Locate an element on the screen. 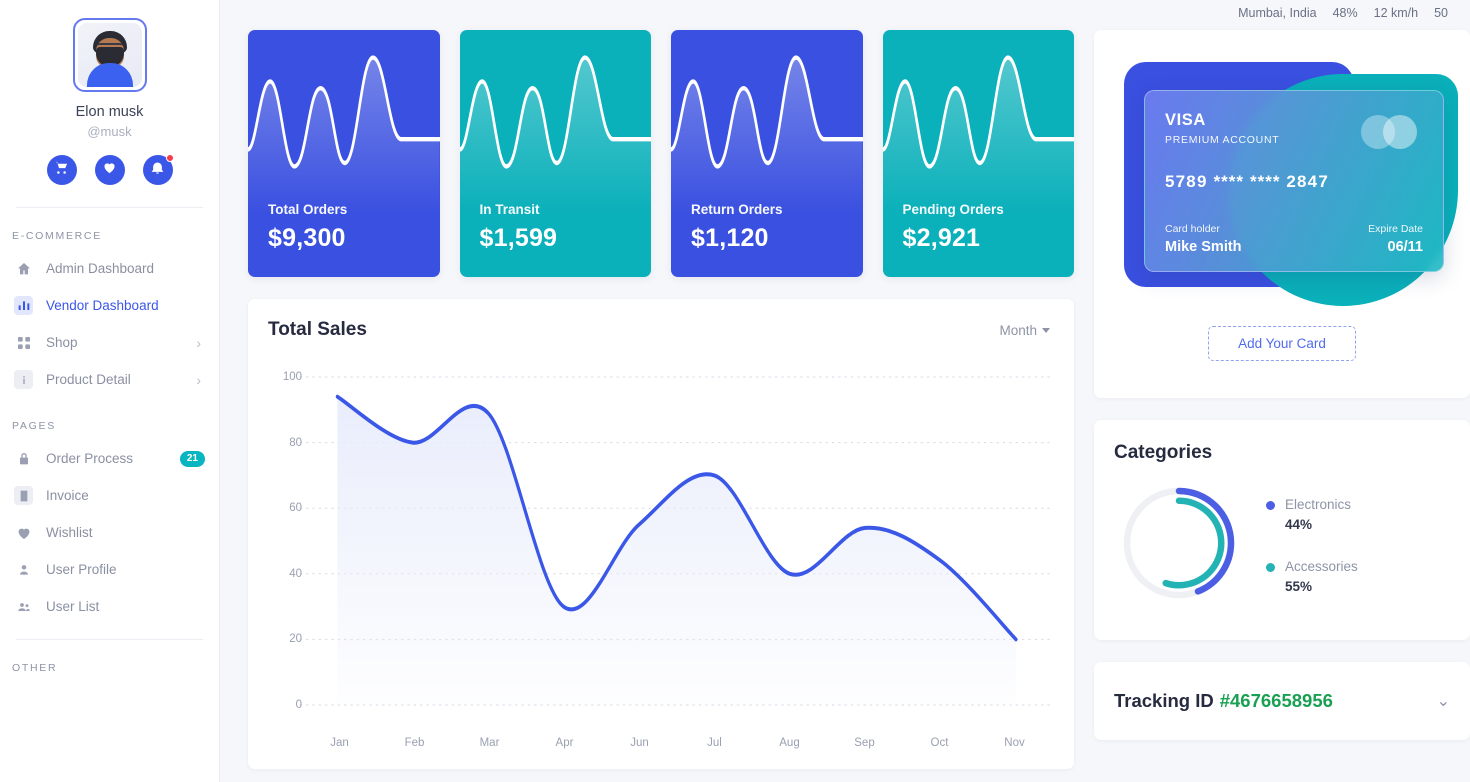 This screenshot has width=1470, height=782. sidebar-item-label: Product Detail is located at coordinates (88, 379).